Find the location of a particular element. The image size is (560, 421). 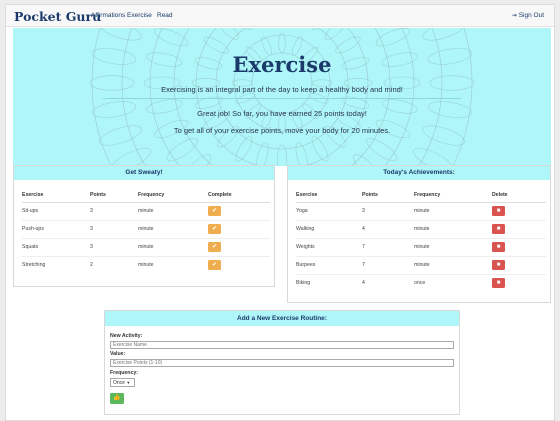

col-points: Points is located at coordinates (388, 195).